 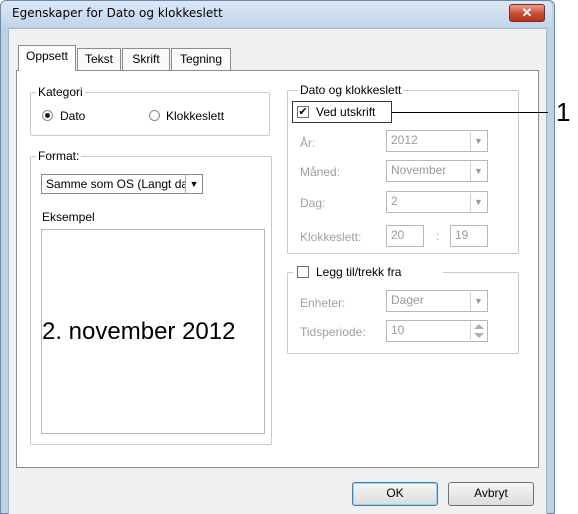 I want to click on hour-field: 20, so click(x=405, y=236).